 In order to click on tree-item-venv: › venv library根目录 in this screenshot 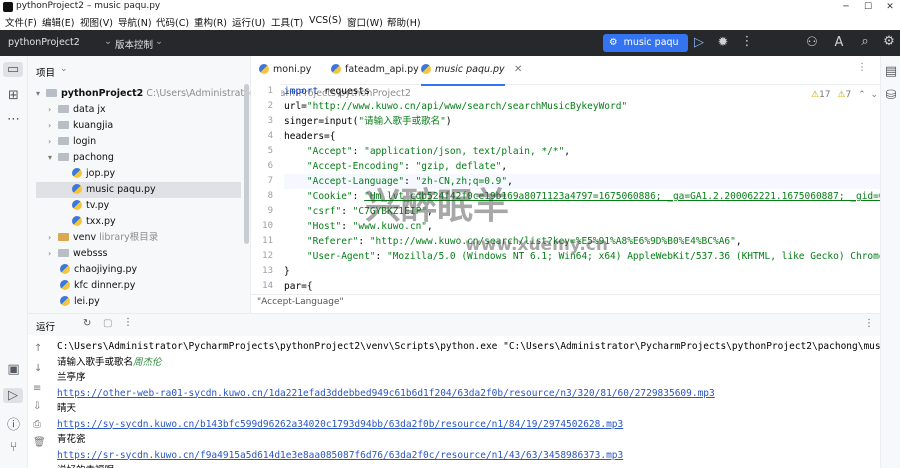, I will do `click(103, 238)`.